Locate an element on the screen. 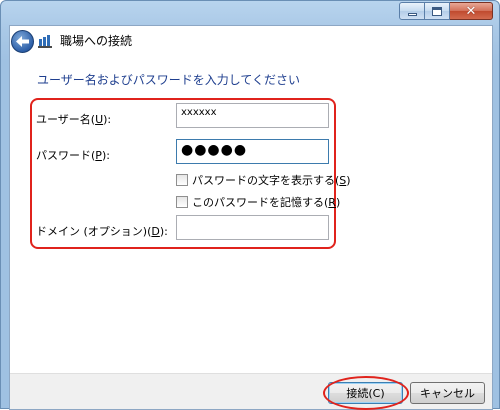  close-icon: ✕ is located at coordinates (471, 11).